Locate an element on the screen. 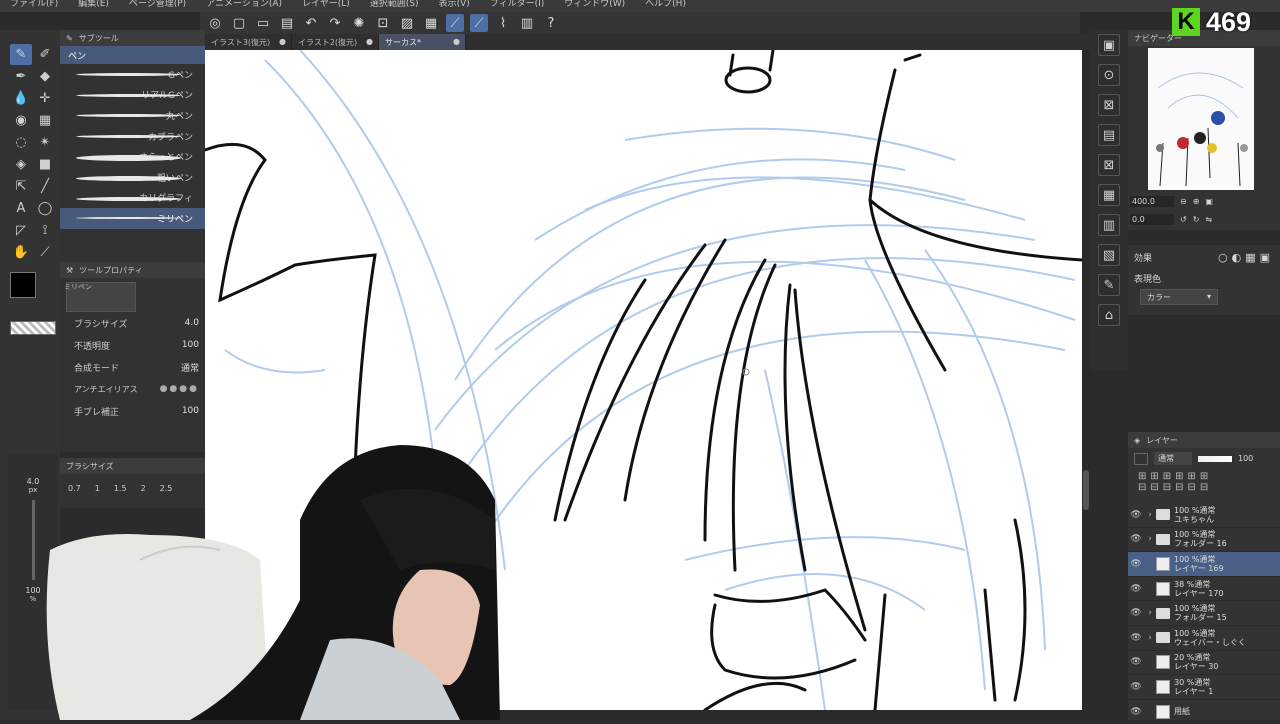 This screenshot has width=1280, height=724. stabilization-row: 手ブレ補正 100 is located at coordinates (132, 411).